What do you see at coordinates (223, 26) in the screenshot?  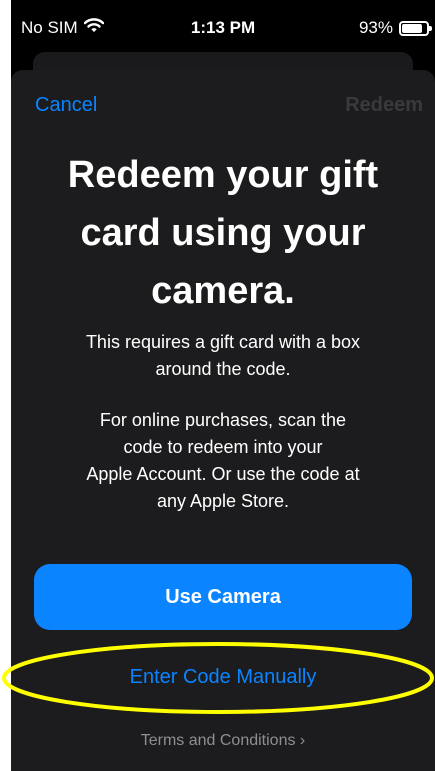 I see `status-bar: No SIM 1:13 PM 93%` at bounding box center [223, 26].